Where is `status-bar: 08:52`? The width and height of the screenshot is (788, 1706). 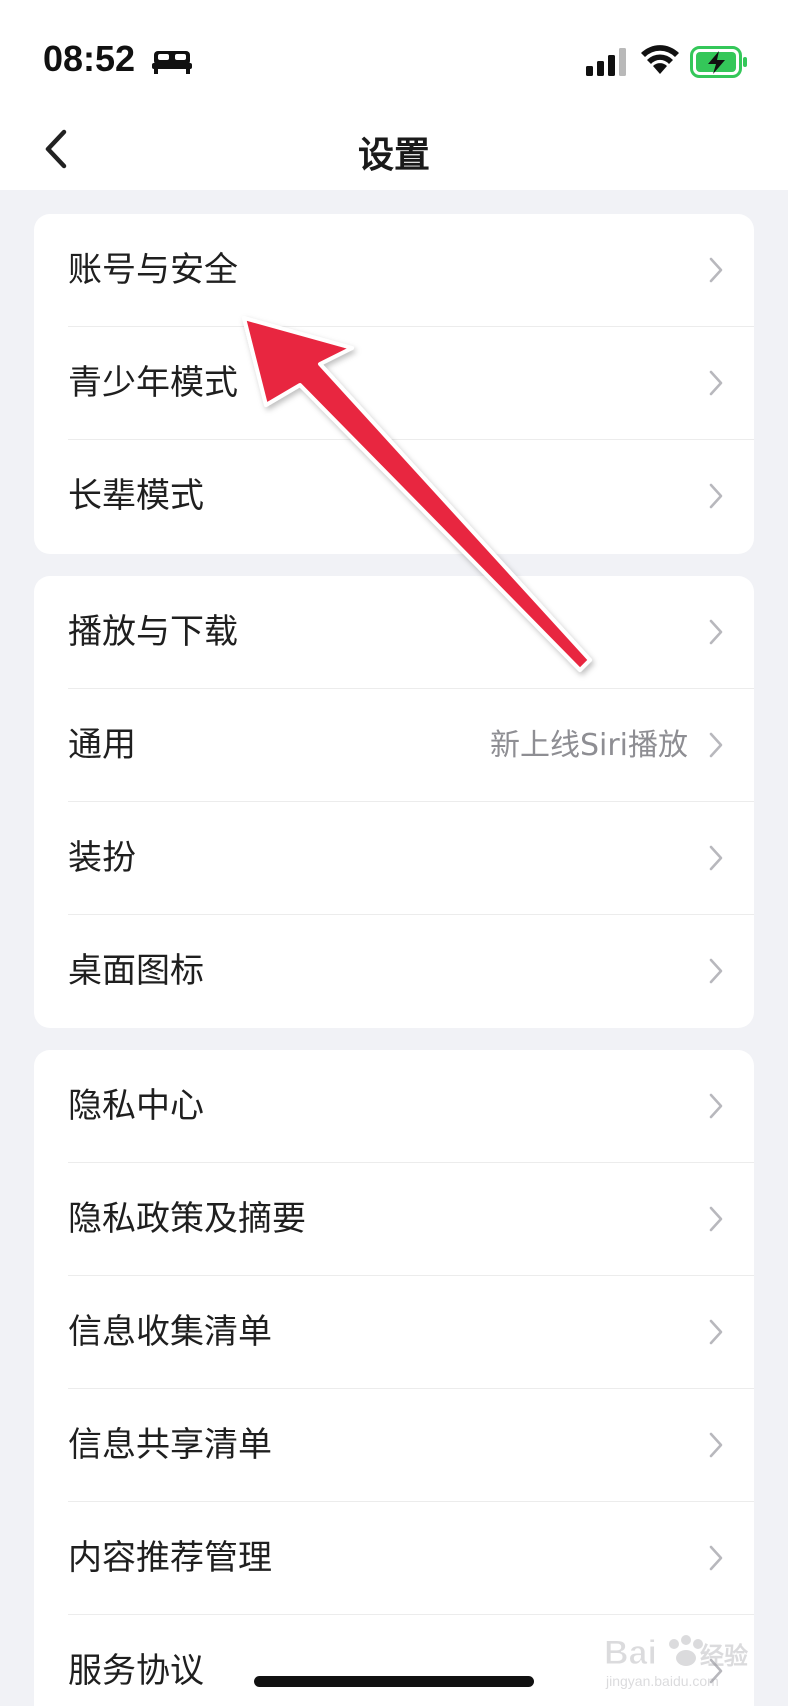 status-bar: 08:52 is located at coordinates (394, 55).